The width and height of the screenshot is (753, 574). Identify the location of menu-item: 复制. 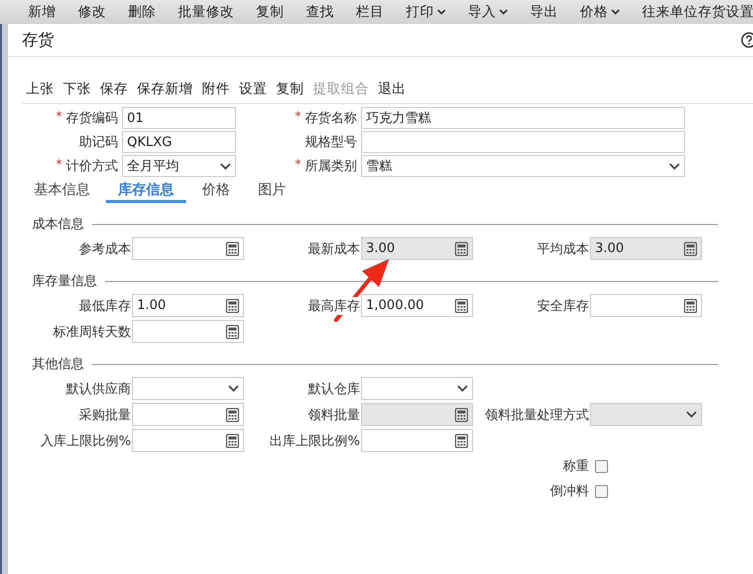
(270, 12).